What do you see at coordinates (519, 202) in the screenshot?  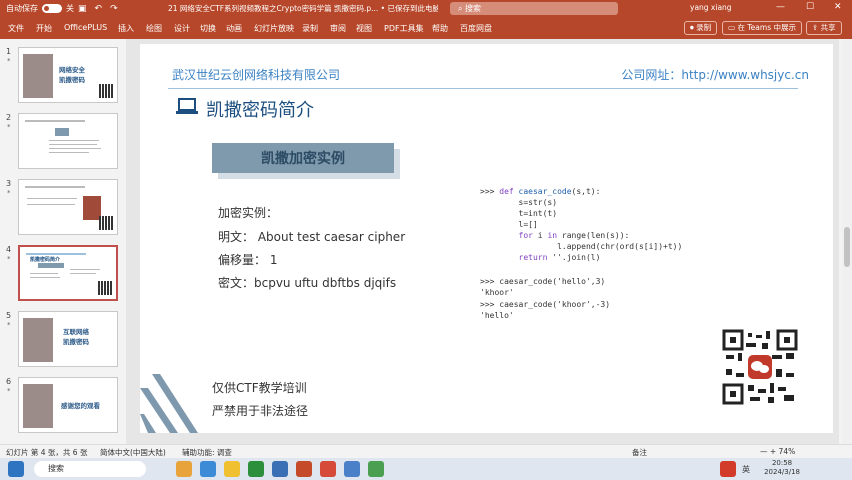 I see `code-line: s=str(s)` at bounding box center [519, 202].